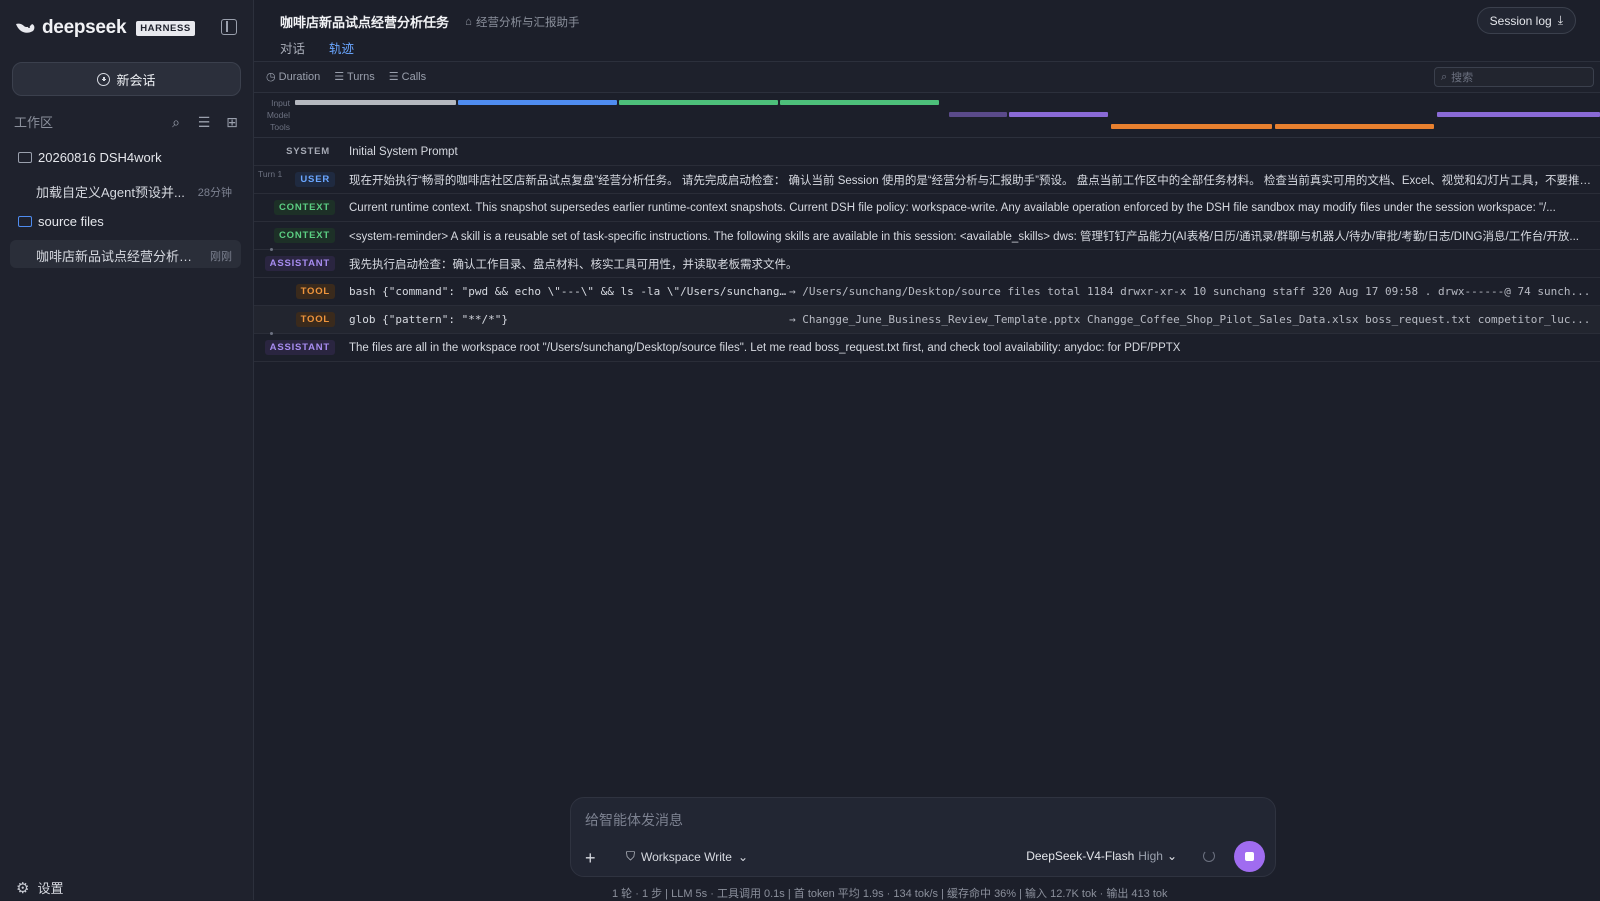  Describe the element at coordinates (84, 27) in the screenshot. I see `brand-name: deepseek` at that location.